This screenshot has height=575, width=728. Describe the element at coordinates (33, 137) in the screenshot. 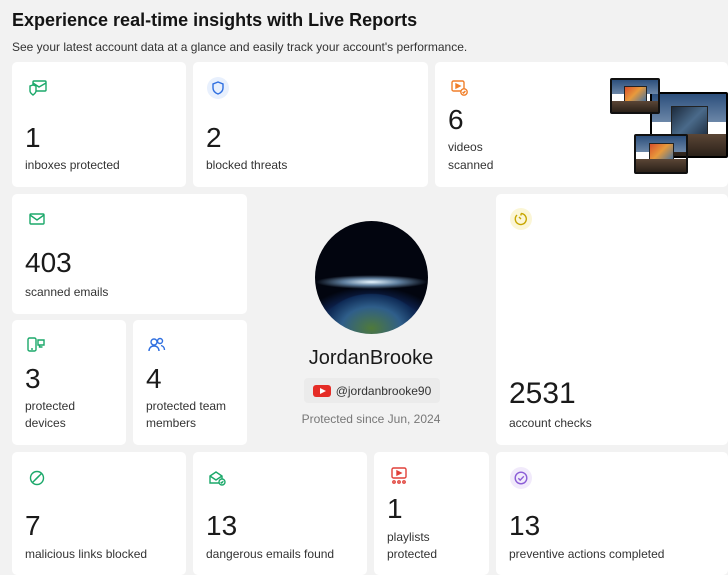

I see `inboxes-value: 1` at that location.